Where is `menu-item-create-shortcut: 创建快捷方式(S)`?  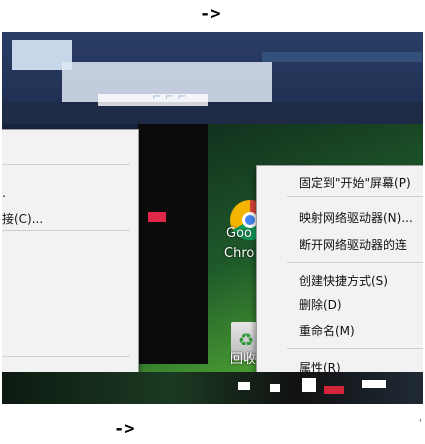 menu-item-create-shortcut: 创建快捷方式(S) is located at coordinates (343, 280).